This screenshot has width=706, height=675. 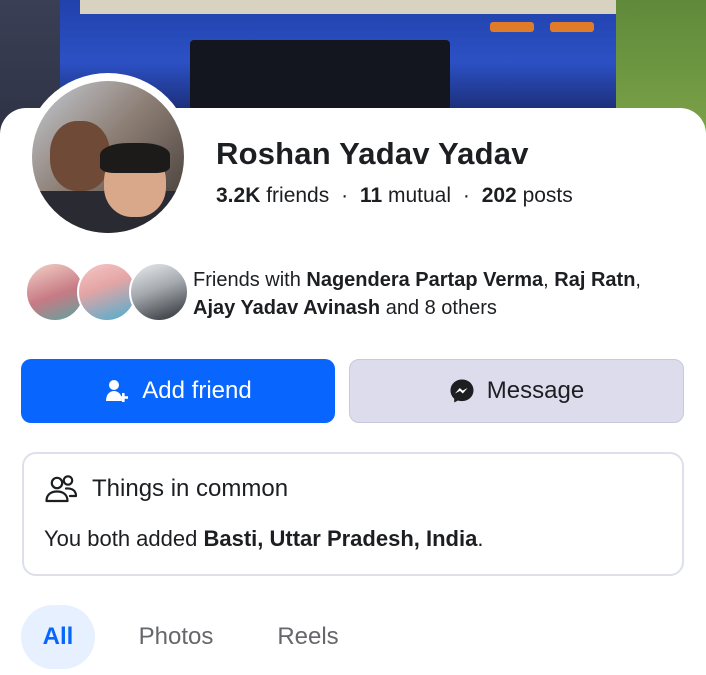 I want to click on message-button: Message, so click(x=516, y=391).